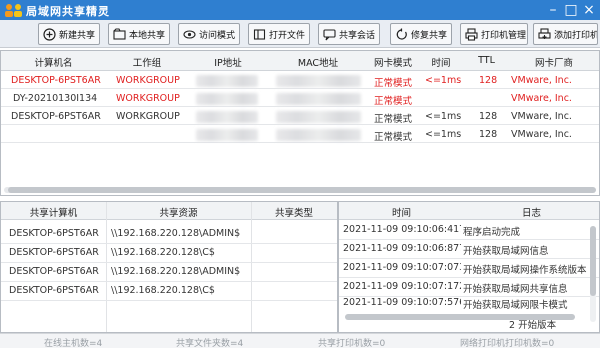 Image resolution: width=600 pixels, height=348 pixels. I want to click on log-time: 2021-11-09 09:10:06:877, so click(402, 248).